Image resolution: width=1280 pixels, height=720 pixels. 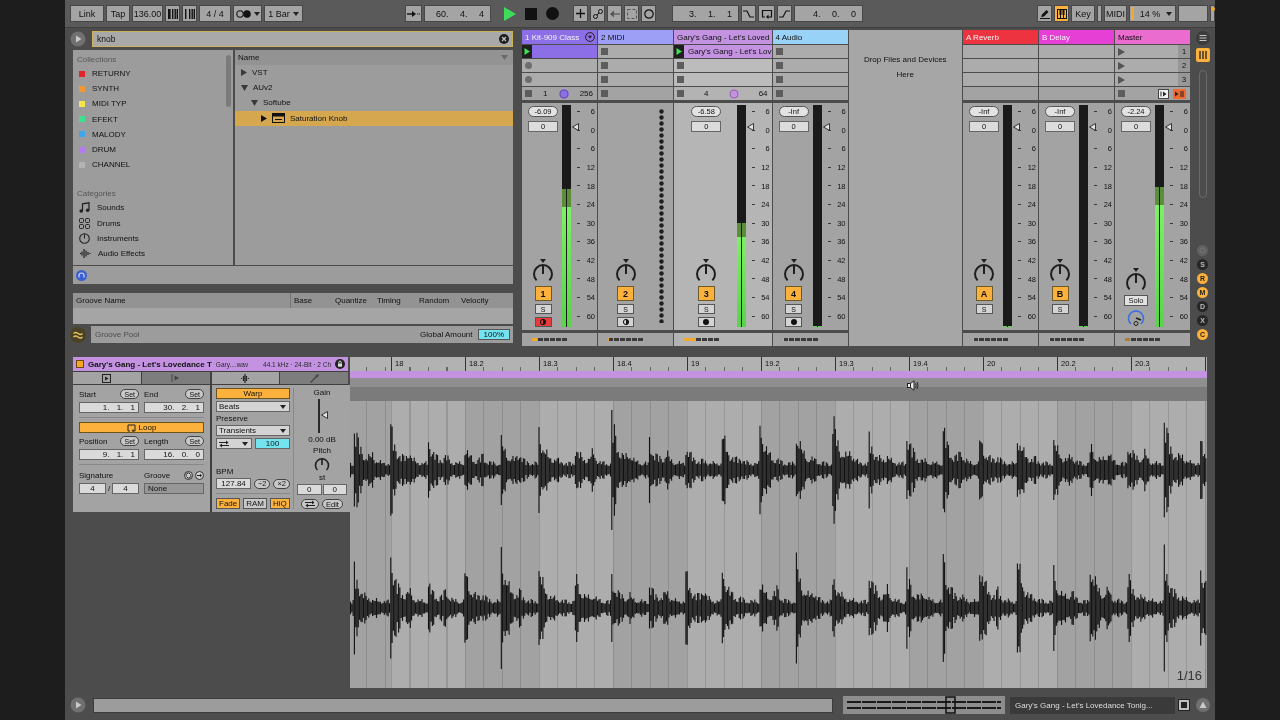 I want to click on collection-item: MIDI TYP, so click(x=148, y=104).